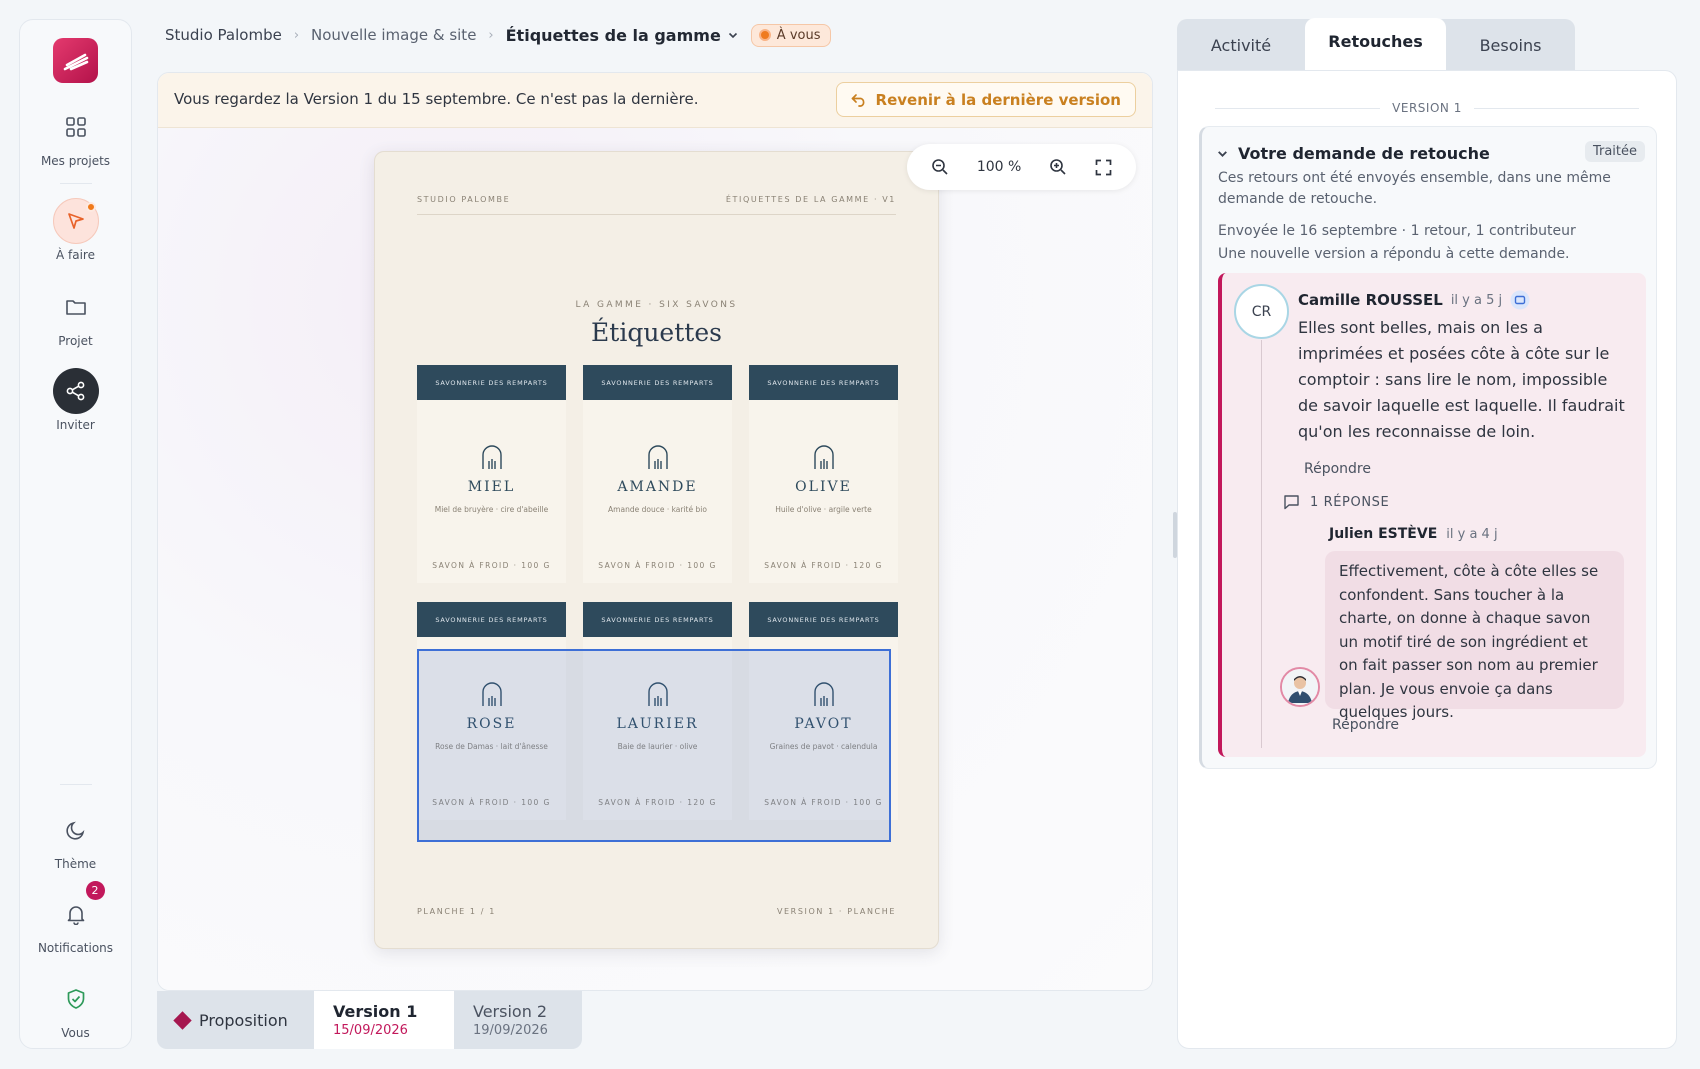 Image resolution: width=1700 pixels, height=1069 pixels. I want to click on fullscreen-icon, so click(1103, 167).